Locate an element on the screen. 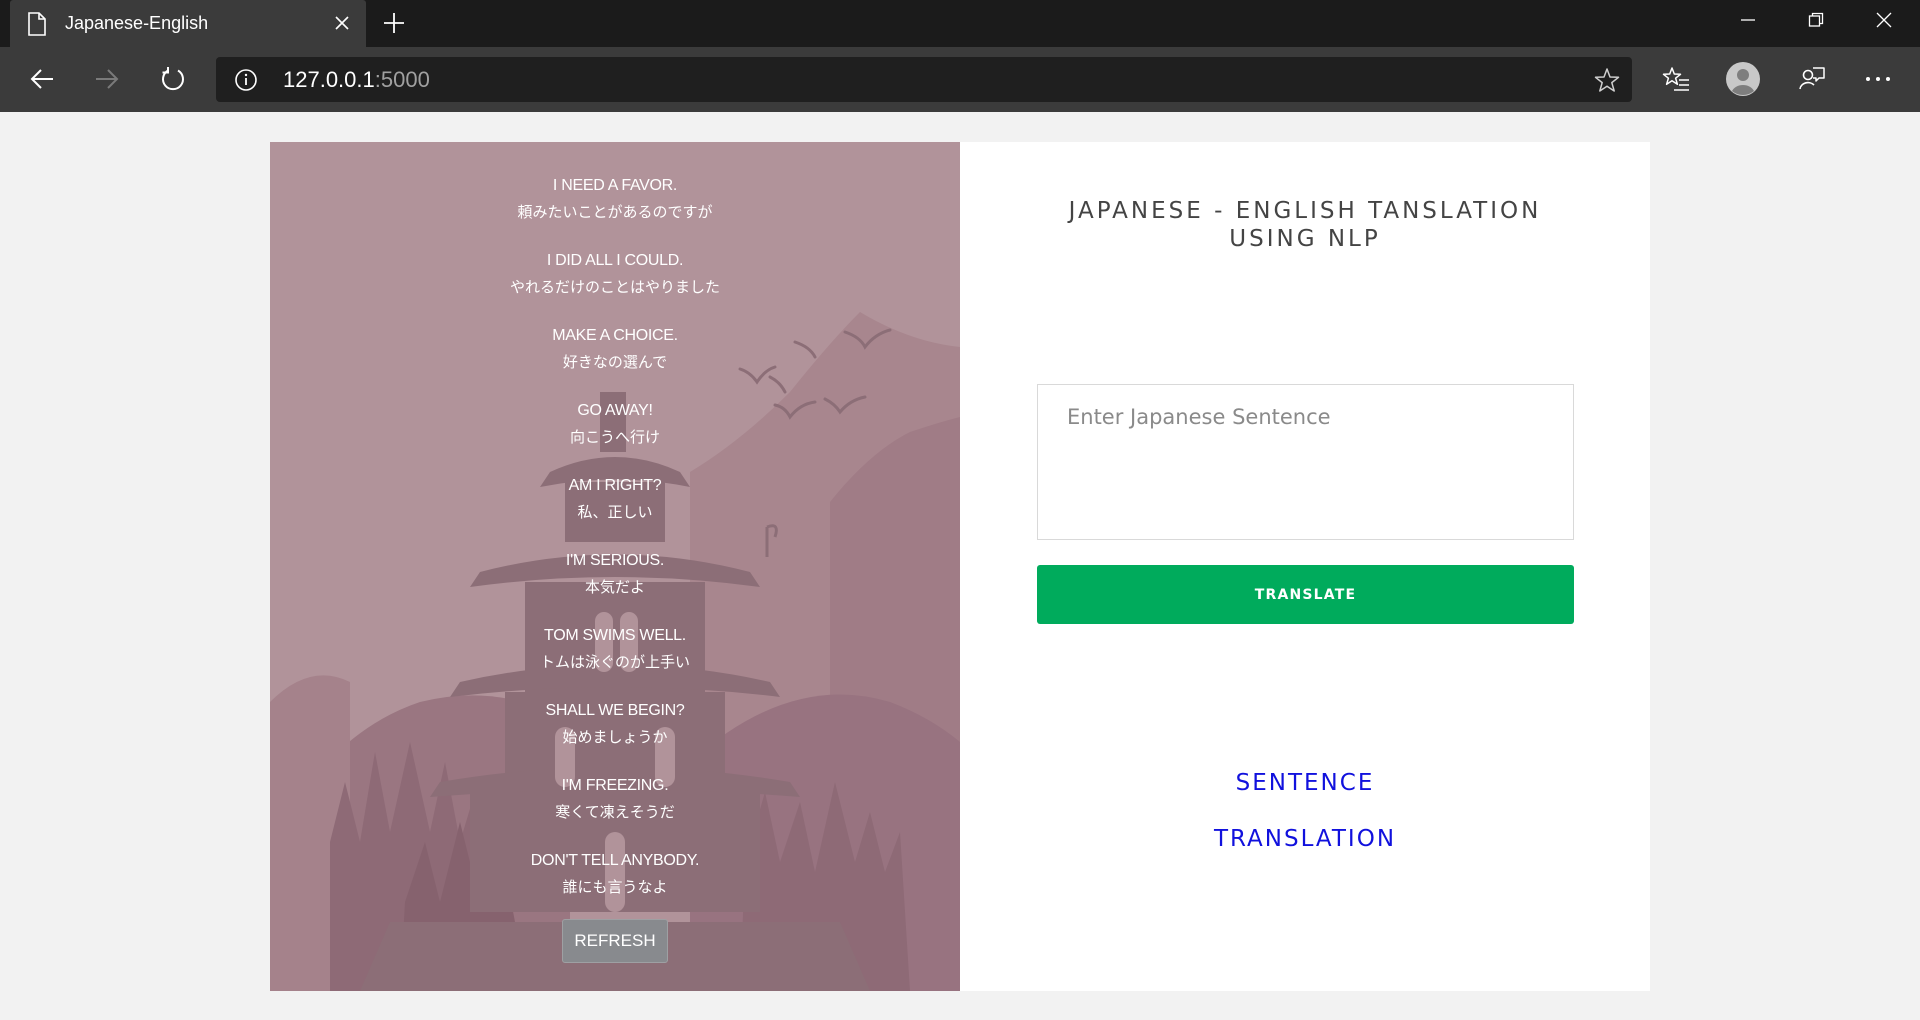 The height and width of the screenshot is (1020, 1920). tab-close-icon is located at coordinates (342, 23).